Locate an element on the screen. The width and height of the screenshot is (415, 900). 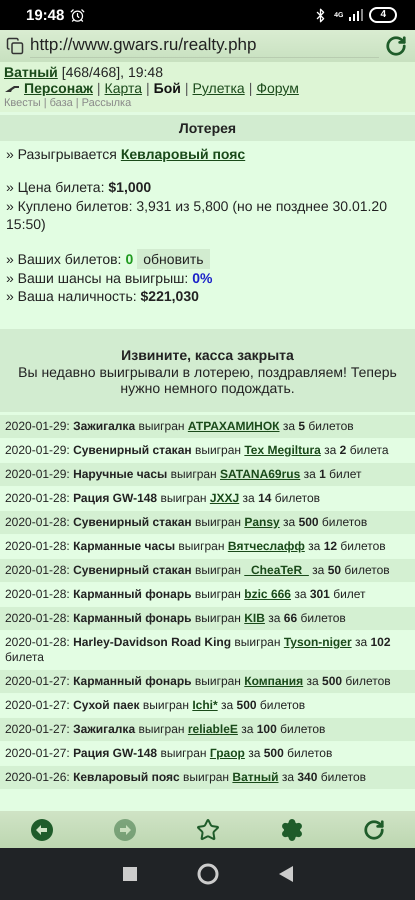
winner-link: JXXJ is located at coordinates (225, 498).